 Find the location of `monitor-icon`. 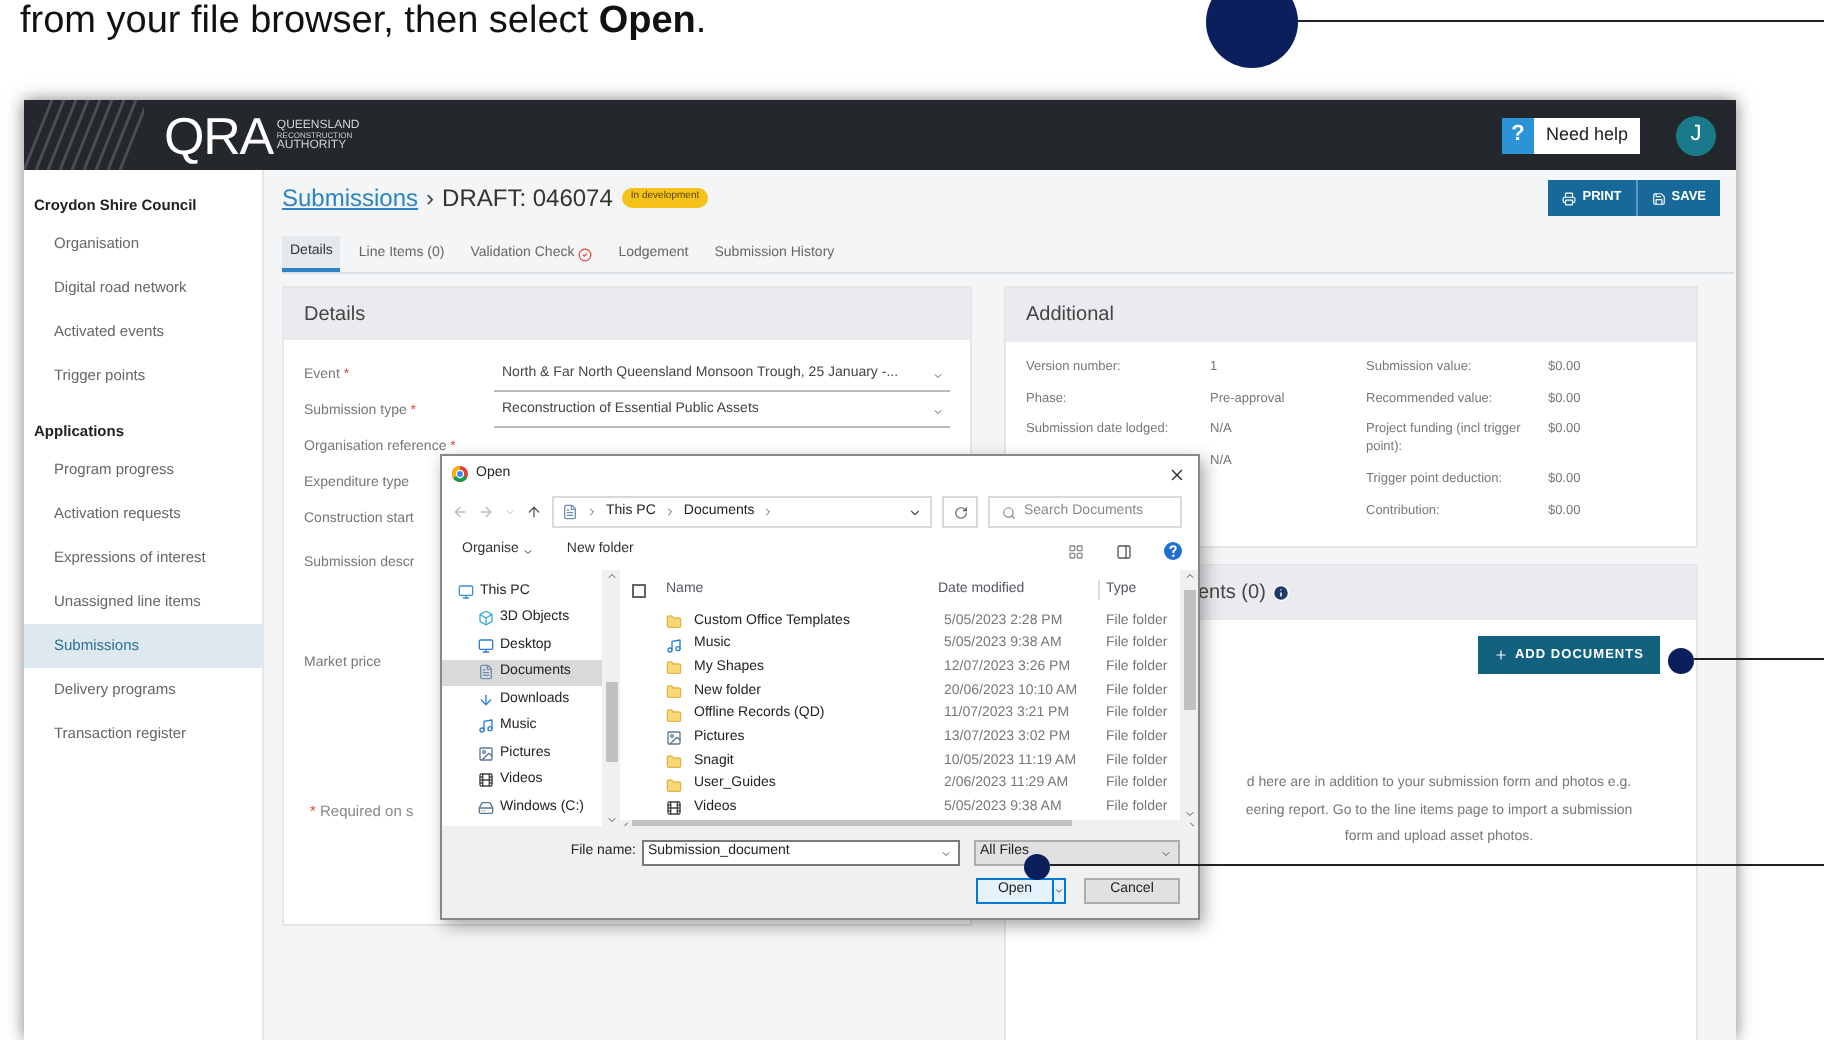

monitor-icon is located at coordinates (486, 645).